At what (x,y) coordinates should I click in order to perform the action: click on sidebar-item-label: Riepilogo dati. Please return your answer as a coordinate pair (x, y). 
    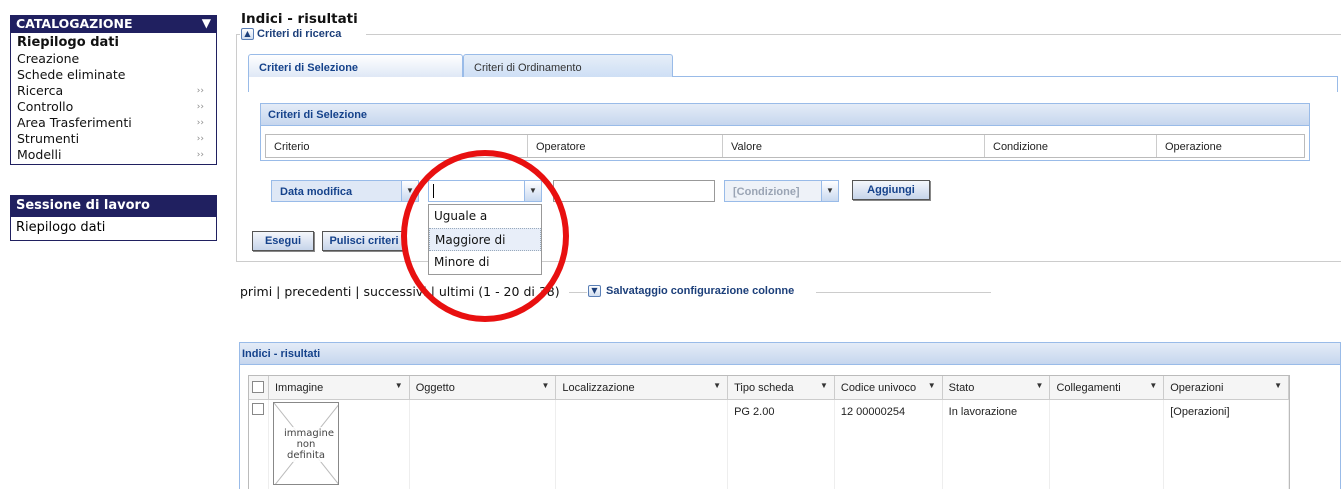
    Looking at the image, I should click on (68, 42).